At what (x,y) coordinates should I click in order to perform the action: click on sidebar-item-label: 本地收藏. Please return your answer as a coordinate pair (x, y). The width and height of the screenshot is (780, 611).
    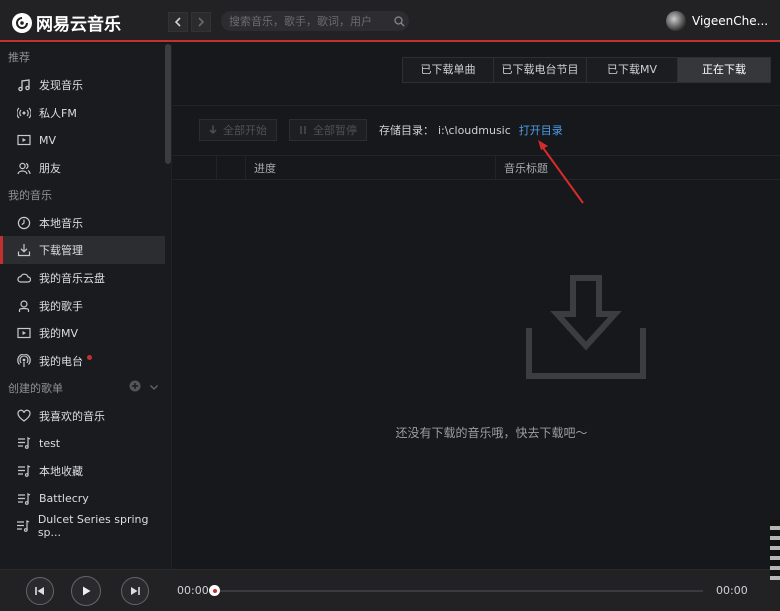
    Looking at the image, I should click on (61, 472).